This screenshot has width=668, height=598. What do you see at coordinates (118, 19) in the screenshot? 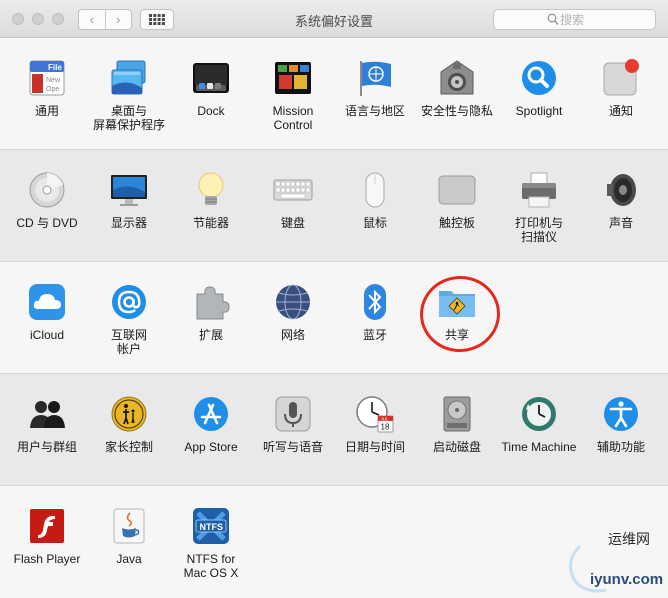
I see `forward-button: ›` at bounding box center [118, 19].